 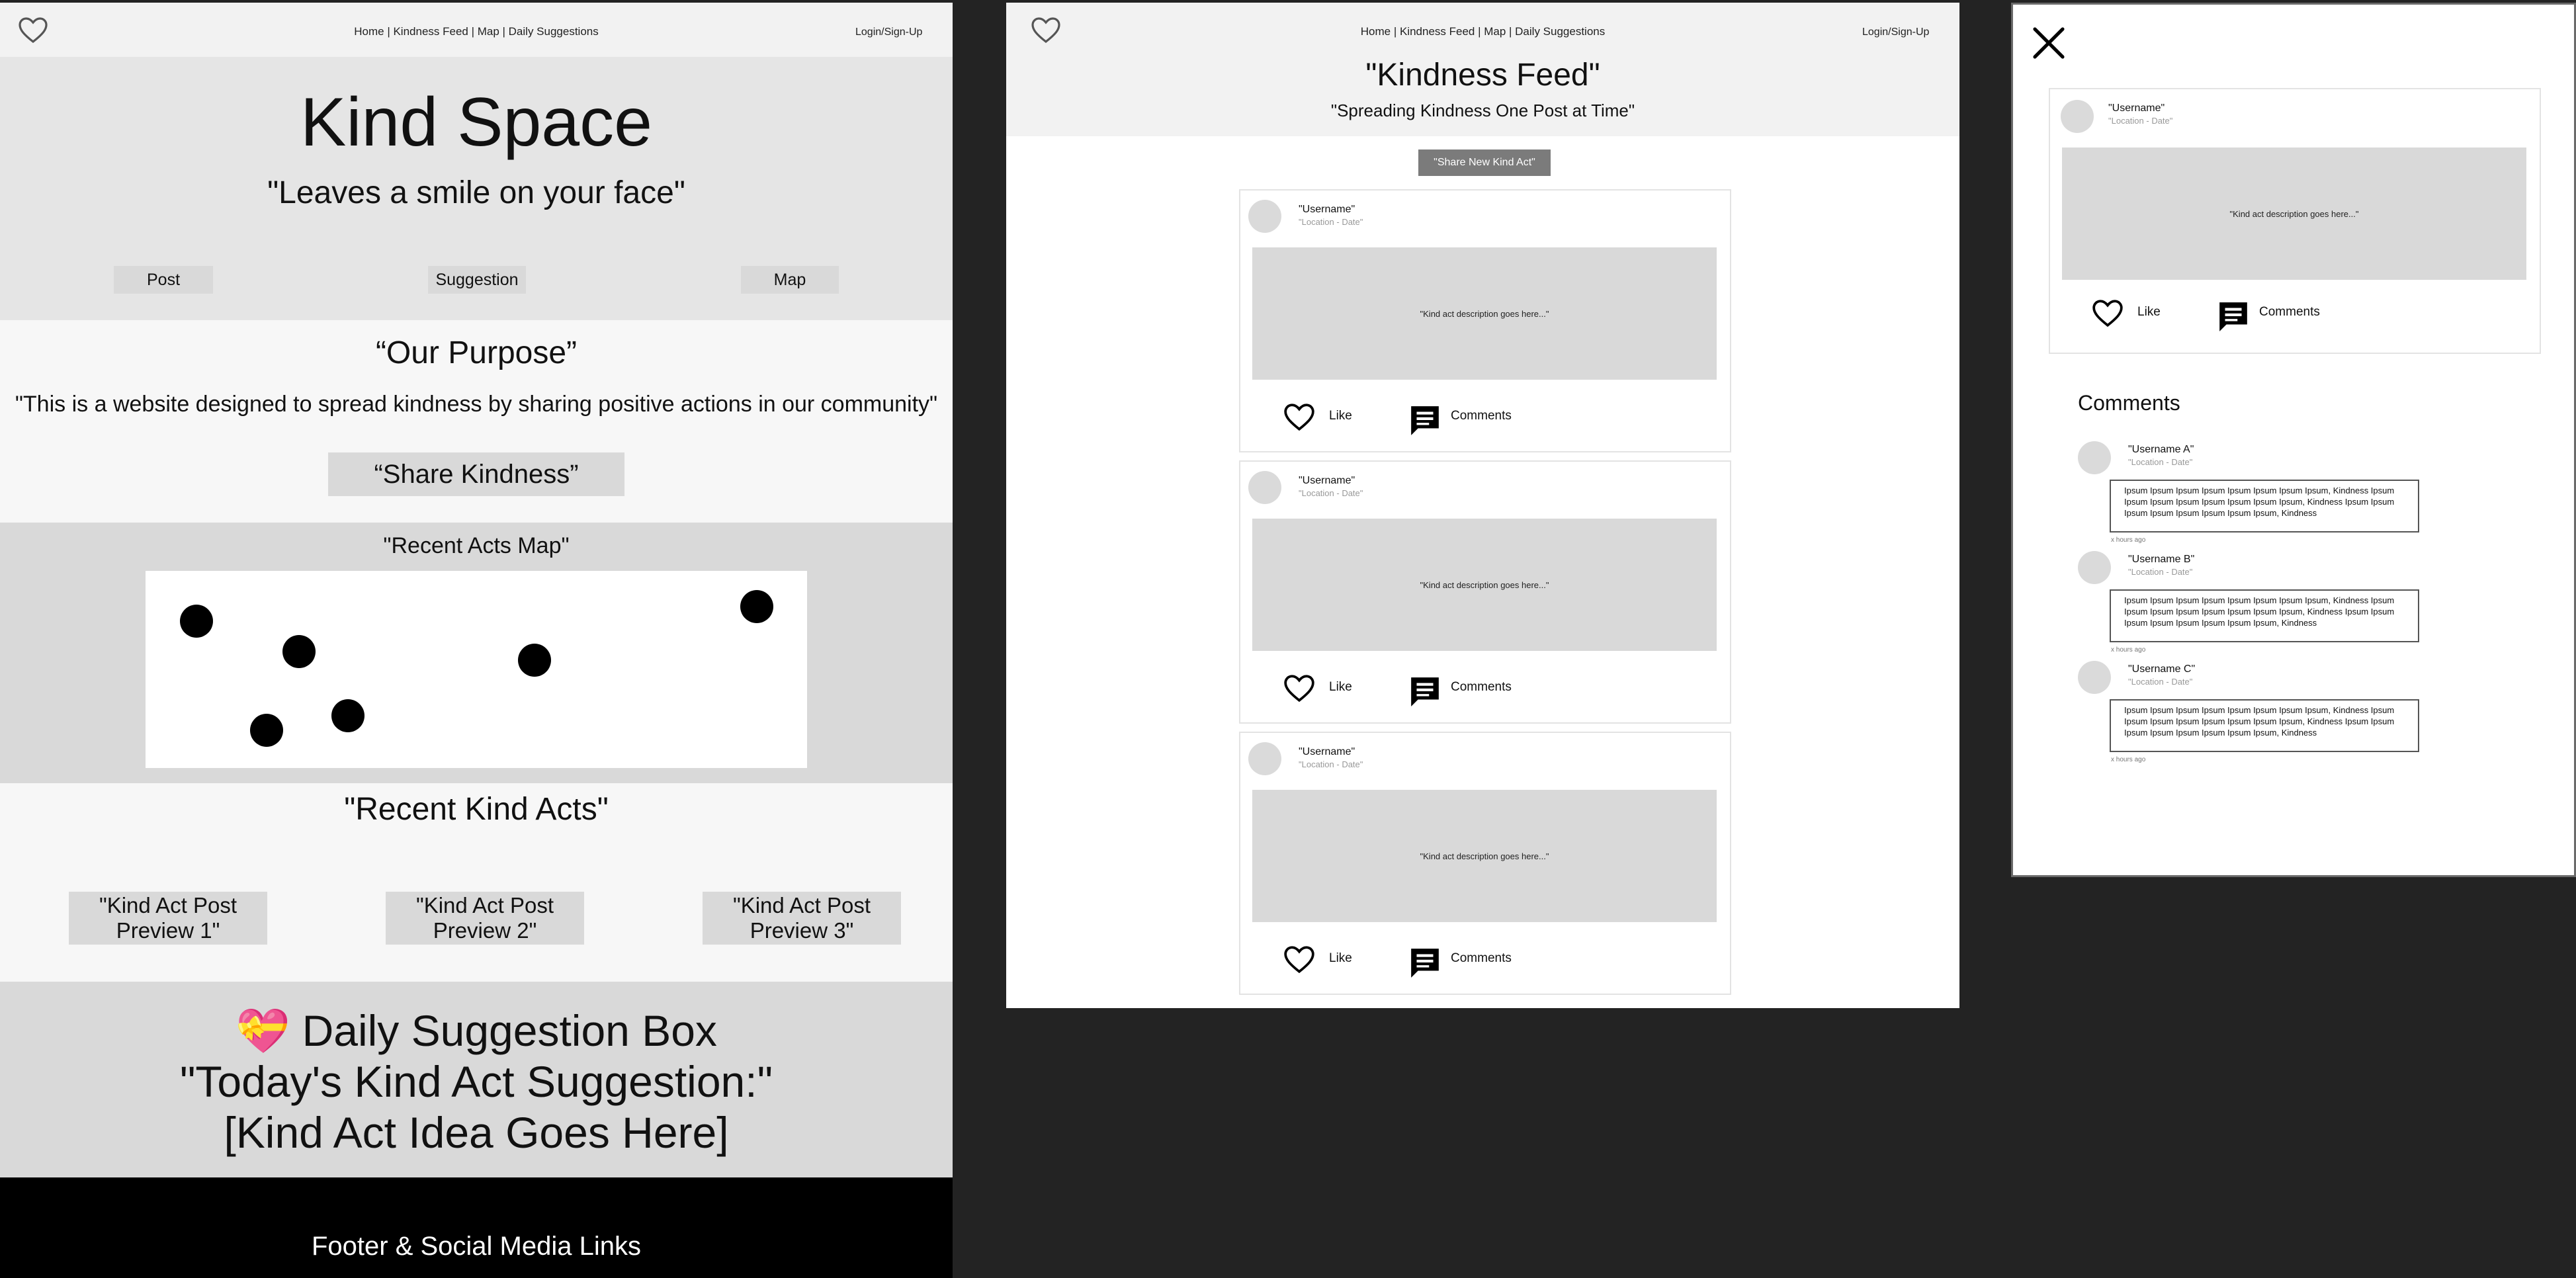 I want to click on share-new-kind-act-button: "Share New Kind Act", so click(x=1484, y=162).